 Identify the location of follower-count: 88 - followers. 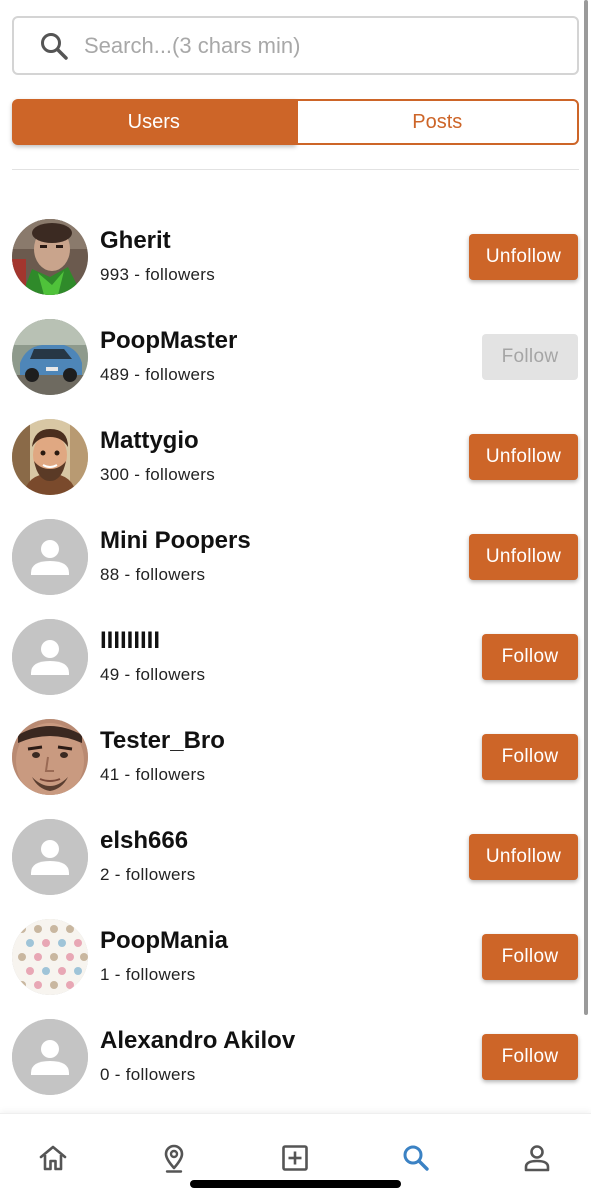
(153, 574).